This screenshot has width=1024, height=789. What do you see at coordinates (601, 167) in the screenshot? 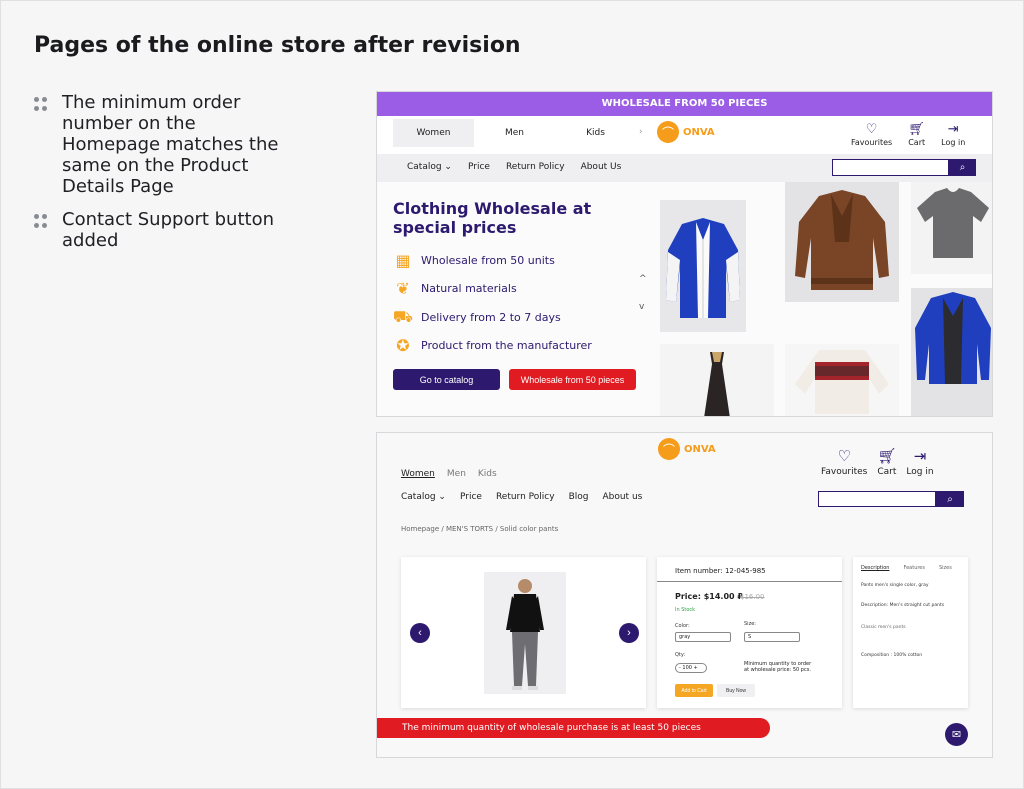
I see `nav-about-us: About Us` at bounding box center [601, 167].